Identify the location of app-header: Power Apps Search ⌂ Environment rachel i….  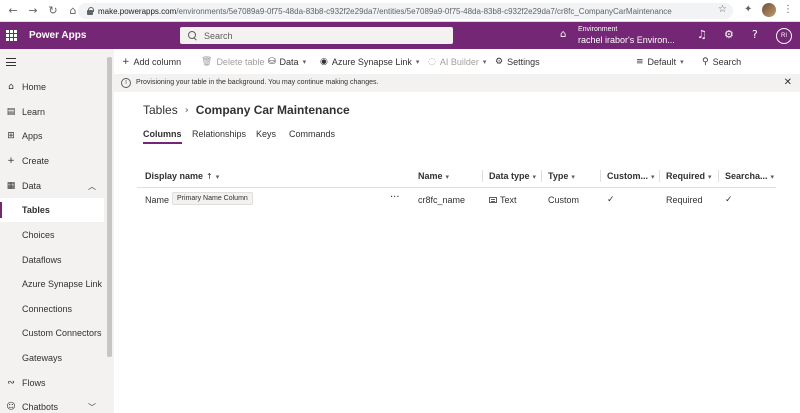
(400, 35).